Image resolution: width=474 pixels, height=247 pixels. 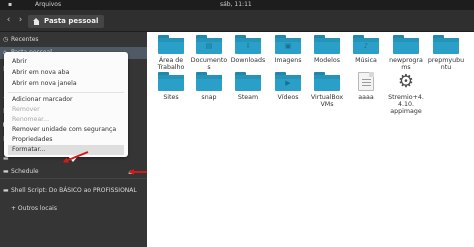 What do you see at coordinates (73, 40) in the screenshot?
I see `sidebar-item-recentes: ◷ Recentes` at bounding box center [73, 40].